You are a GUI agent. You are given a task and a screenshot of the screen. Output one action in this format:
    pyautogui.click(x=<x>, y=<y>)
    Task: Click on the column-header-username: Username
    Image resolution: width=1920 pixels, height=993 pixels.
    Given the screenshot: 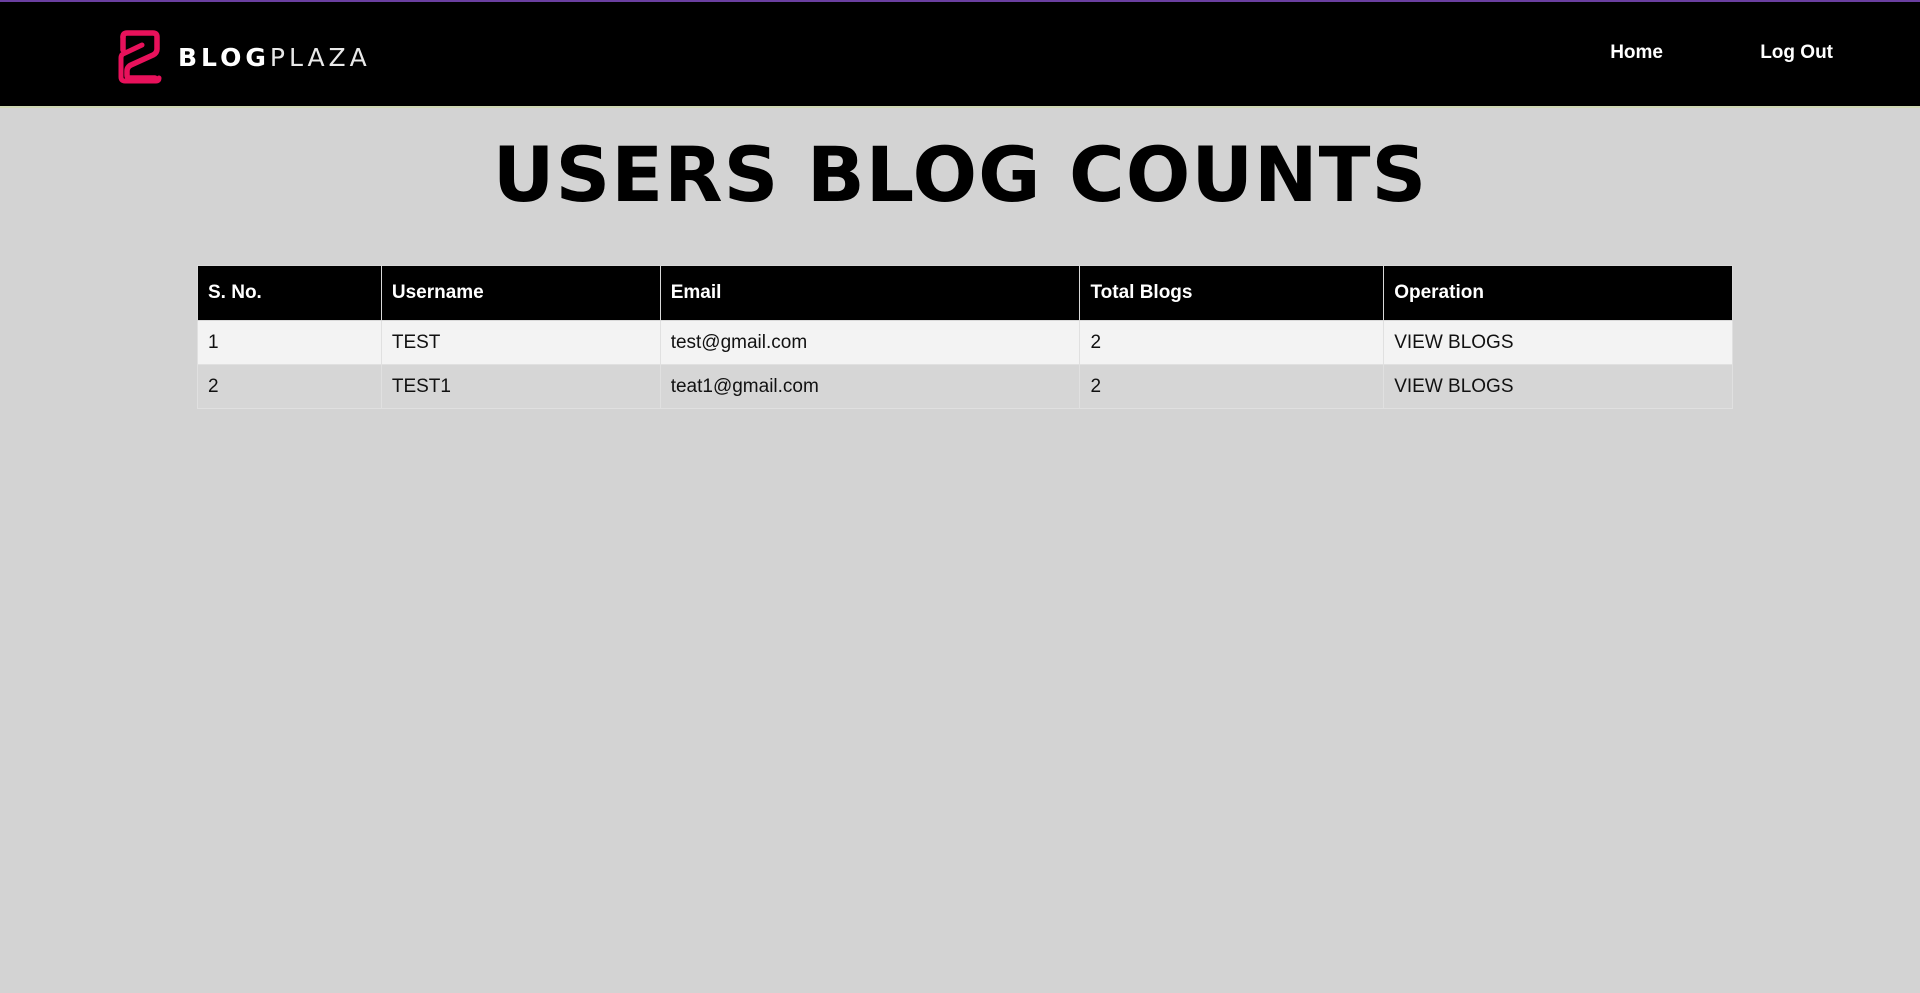 What is the action you would take?
    pyautogui.click(x=520, y=293)
    